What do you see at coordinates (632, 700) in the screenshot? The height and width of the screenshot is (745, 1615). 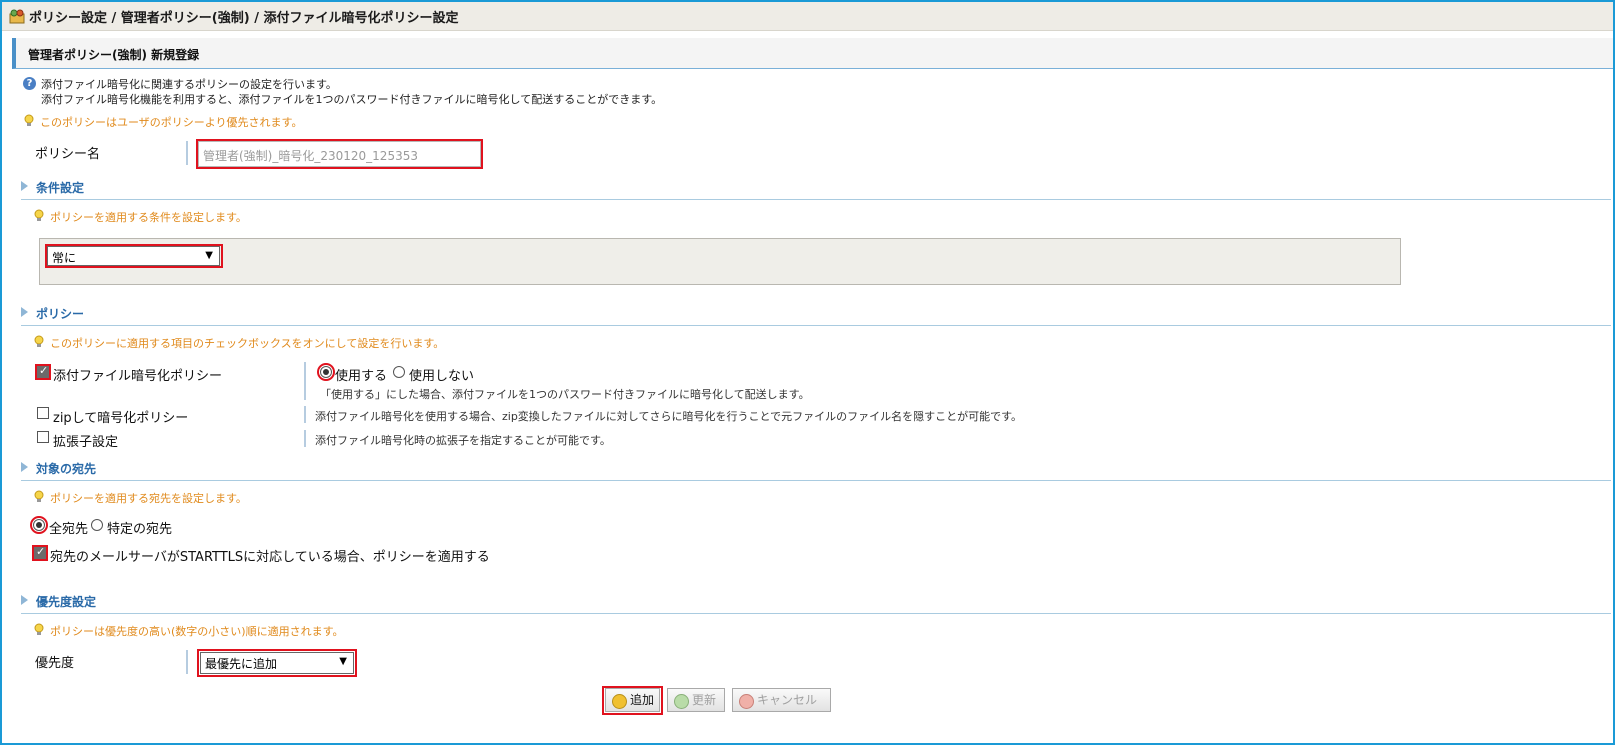 I see `highlight-add-button` at bounding box center [632, 700].